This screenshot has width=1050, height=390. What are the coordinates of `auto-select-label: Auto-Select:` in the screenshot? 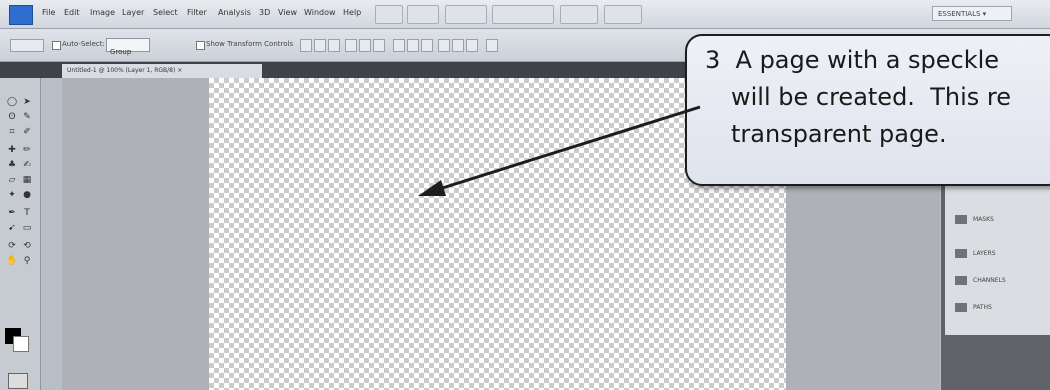 It's located at (83, 44).